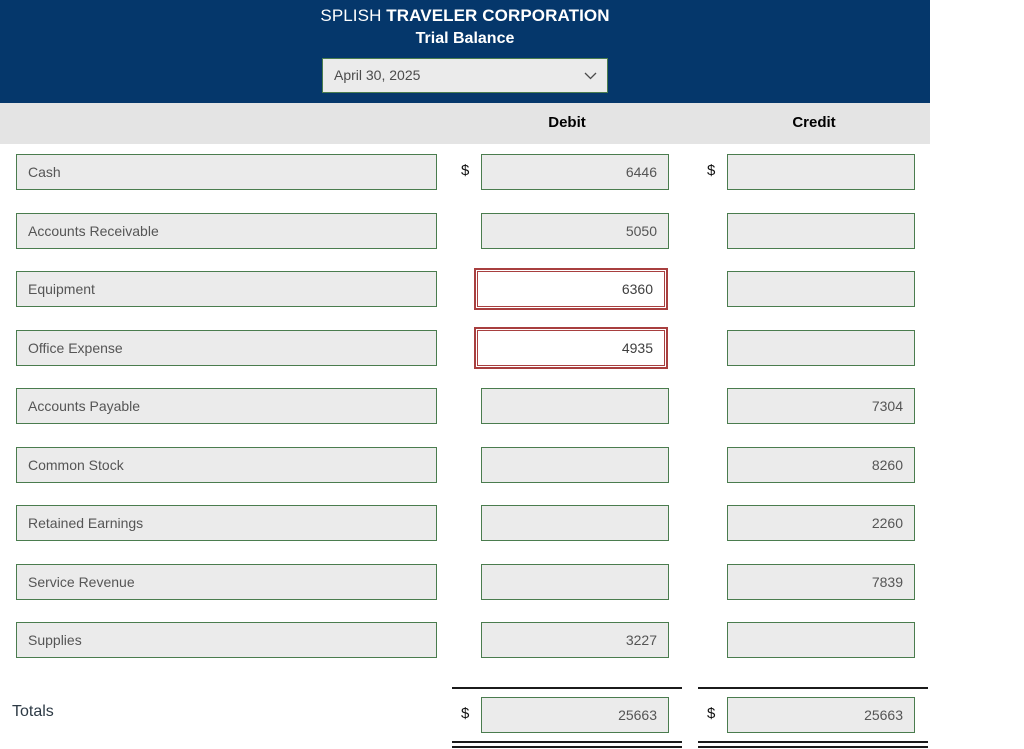  Describe the element at coordinates (465, 651) in the screenshot. I see `table-row: Supplies 3227` at that location.